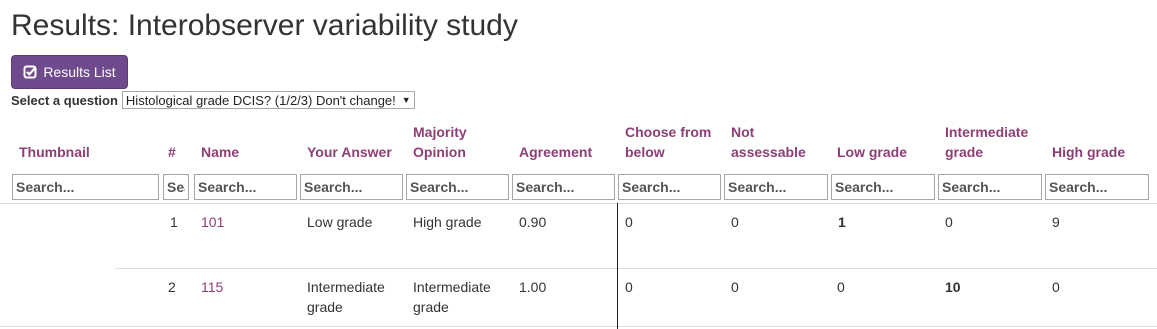 The height and width of the screenshot is (329, 1157). What do you see at coordinates (533, 222) in the screenshot?
I see `cell-agreement: 0.90` at bounding box center [533, 222].